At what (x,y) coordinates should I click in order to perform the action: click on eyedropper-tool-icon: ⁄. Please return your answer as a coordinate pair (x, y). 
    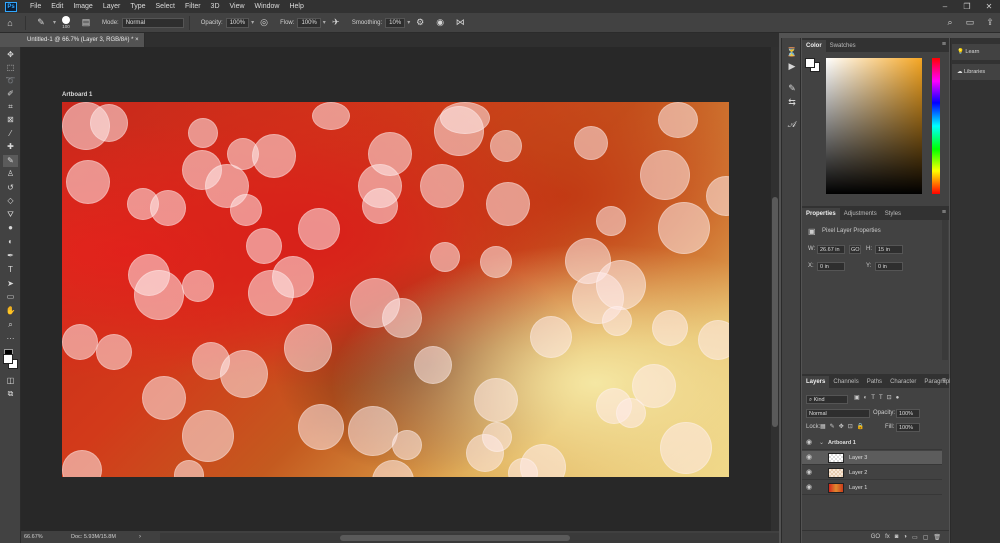
    Looking at the image, I should click on (10, 134).